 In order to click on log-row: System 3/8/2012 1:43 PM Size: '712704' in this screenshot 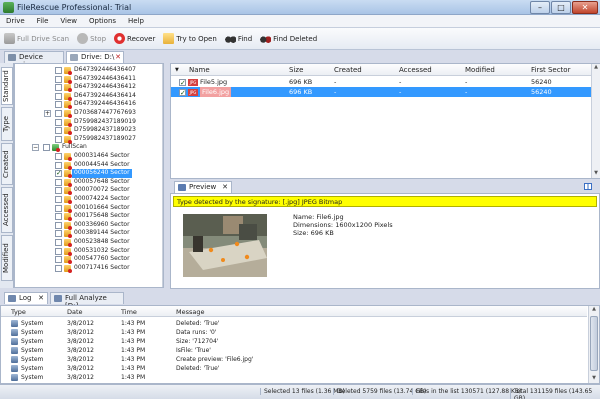, I will do `click(294, 341)`.